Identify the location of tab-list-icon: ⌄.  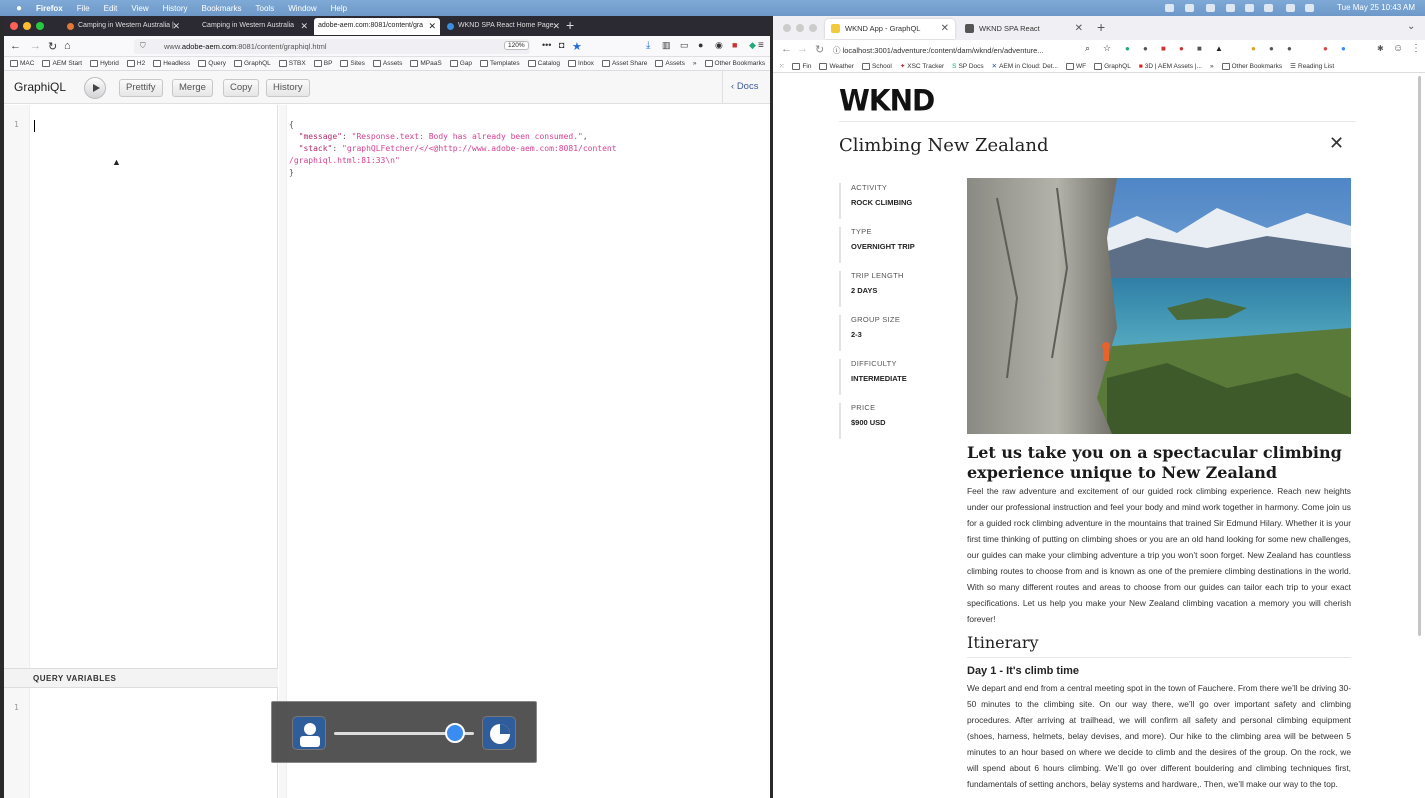
(1411, 26).